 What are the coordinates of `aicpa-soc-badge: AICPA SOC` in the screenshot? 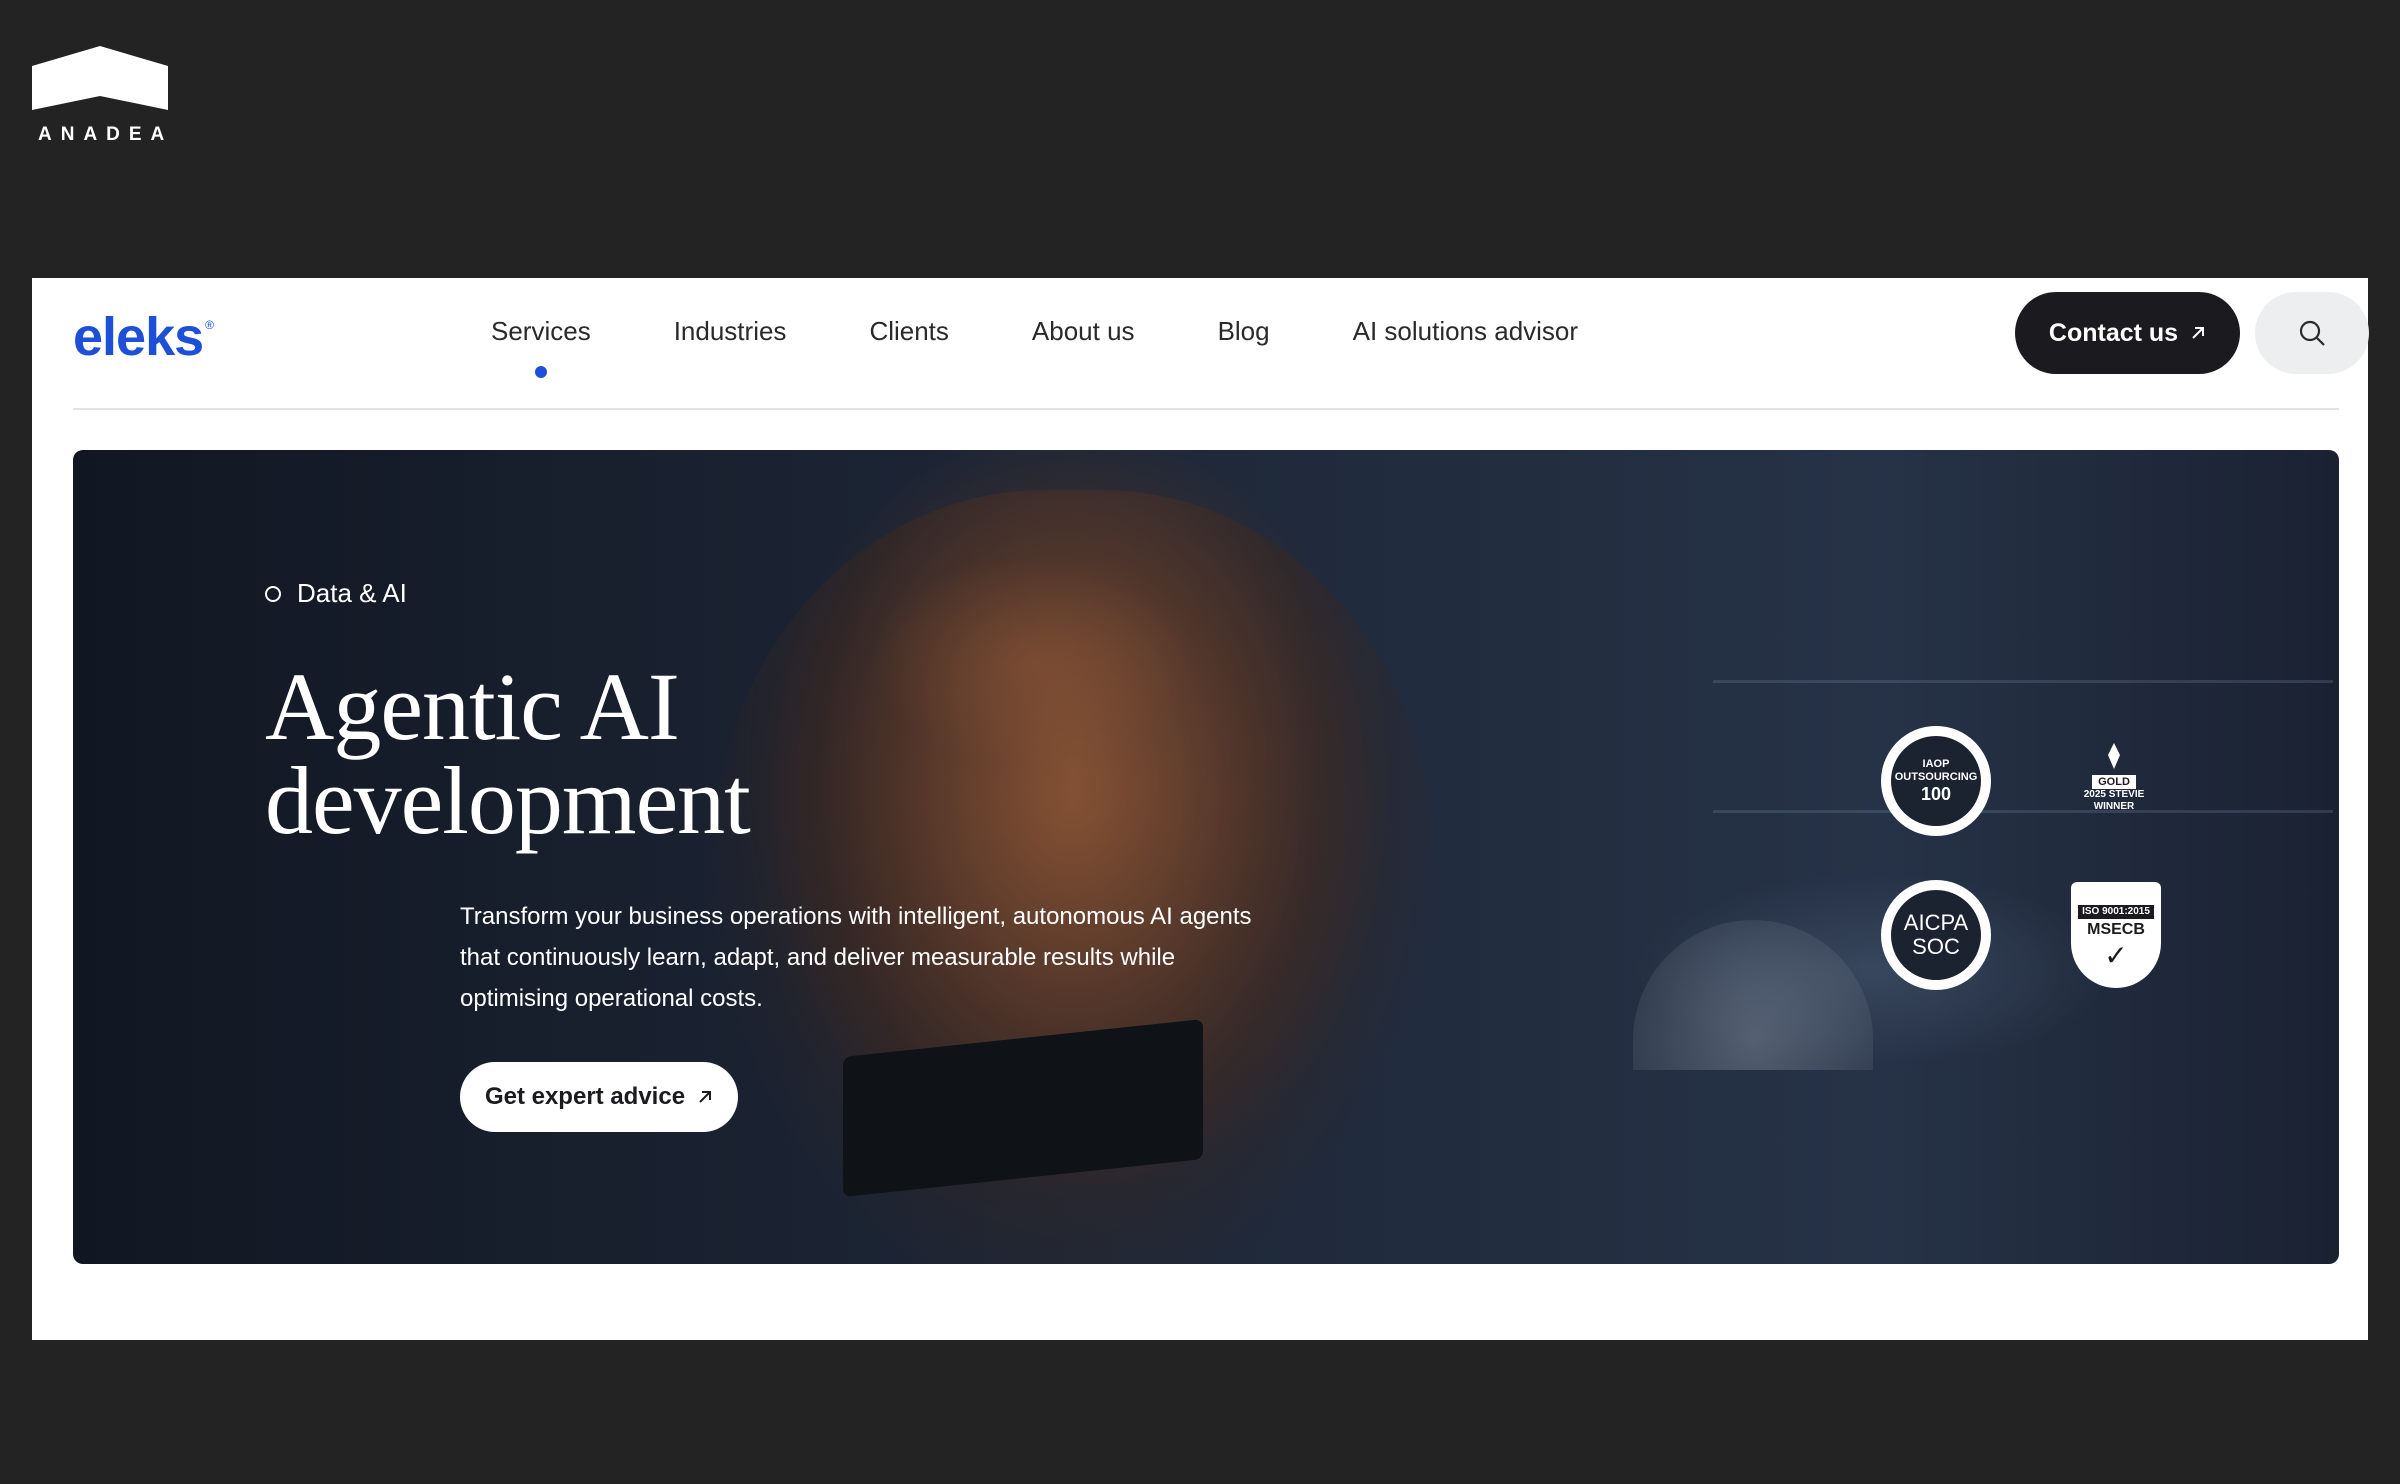 It's located at (1936, 935).